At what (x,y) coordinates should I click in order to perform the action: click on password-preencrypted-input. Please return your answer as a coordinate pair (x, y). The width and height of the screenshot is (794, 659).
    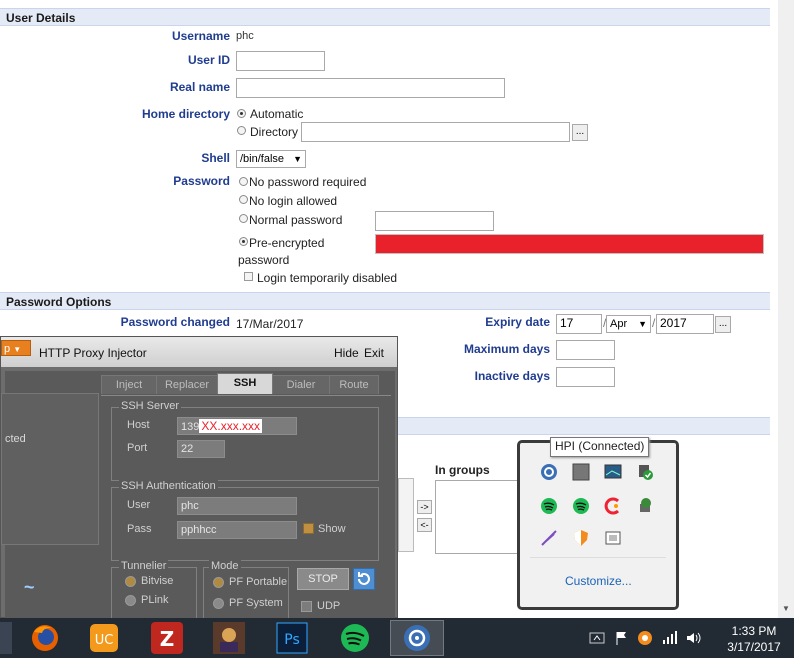
    Looking at the image, I should click on (569, 244).